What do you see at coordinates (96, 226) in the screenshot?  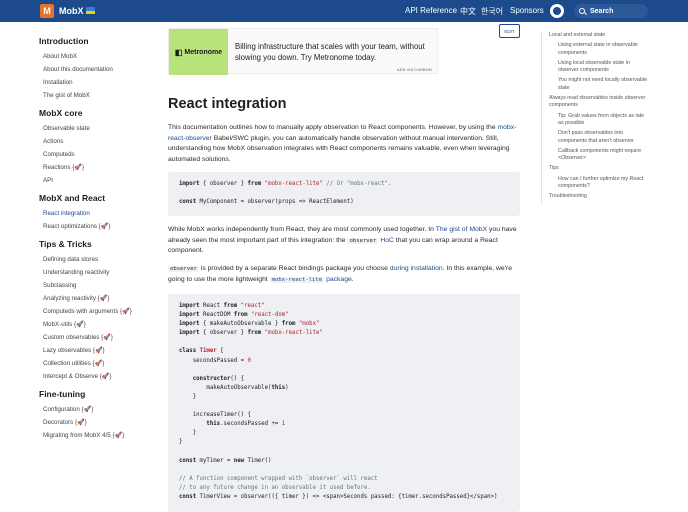 I see `sidebar-item-react-optimizations: React optimizations {🚀}` at bounding box center [96, 226].